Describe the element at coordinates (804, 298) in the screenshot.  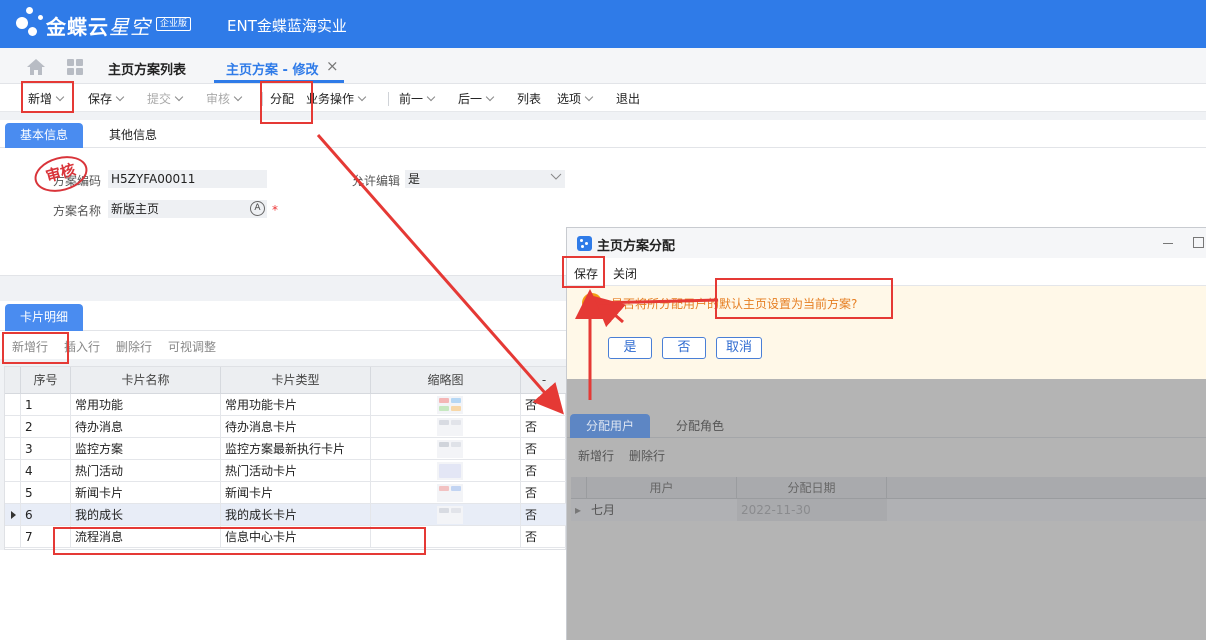
I see `annotation-box-message` at that location.